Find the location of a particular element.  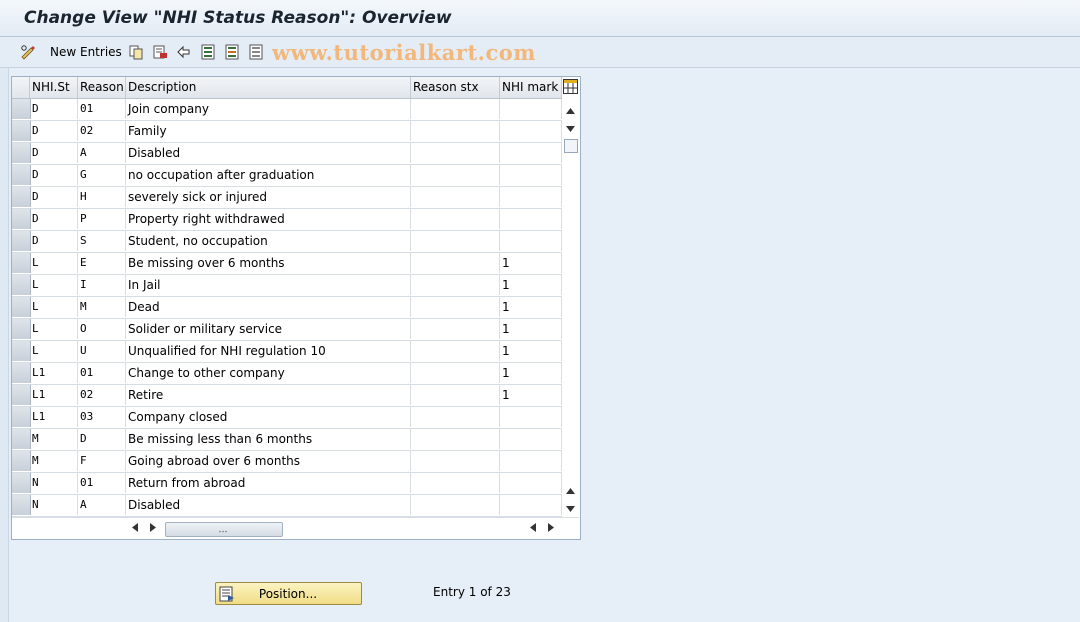

table-settings-icon is located at coordinates (570, 87).